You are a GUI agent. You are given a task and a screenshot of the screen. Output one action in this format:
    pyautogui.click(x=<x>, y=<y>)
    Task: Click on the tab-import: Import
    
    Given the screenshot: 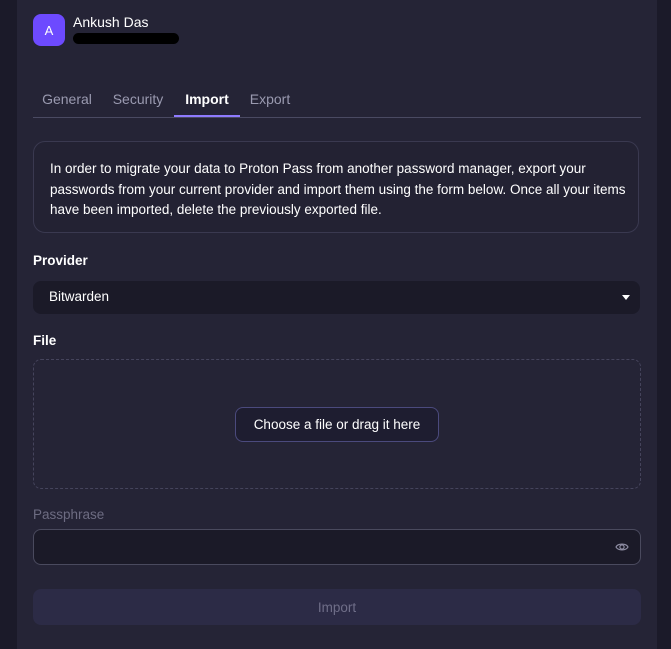 What is the action you would take?
    pyautogui.click(x=207, y=99)
    